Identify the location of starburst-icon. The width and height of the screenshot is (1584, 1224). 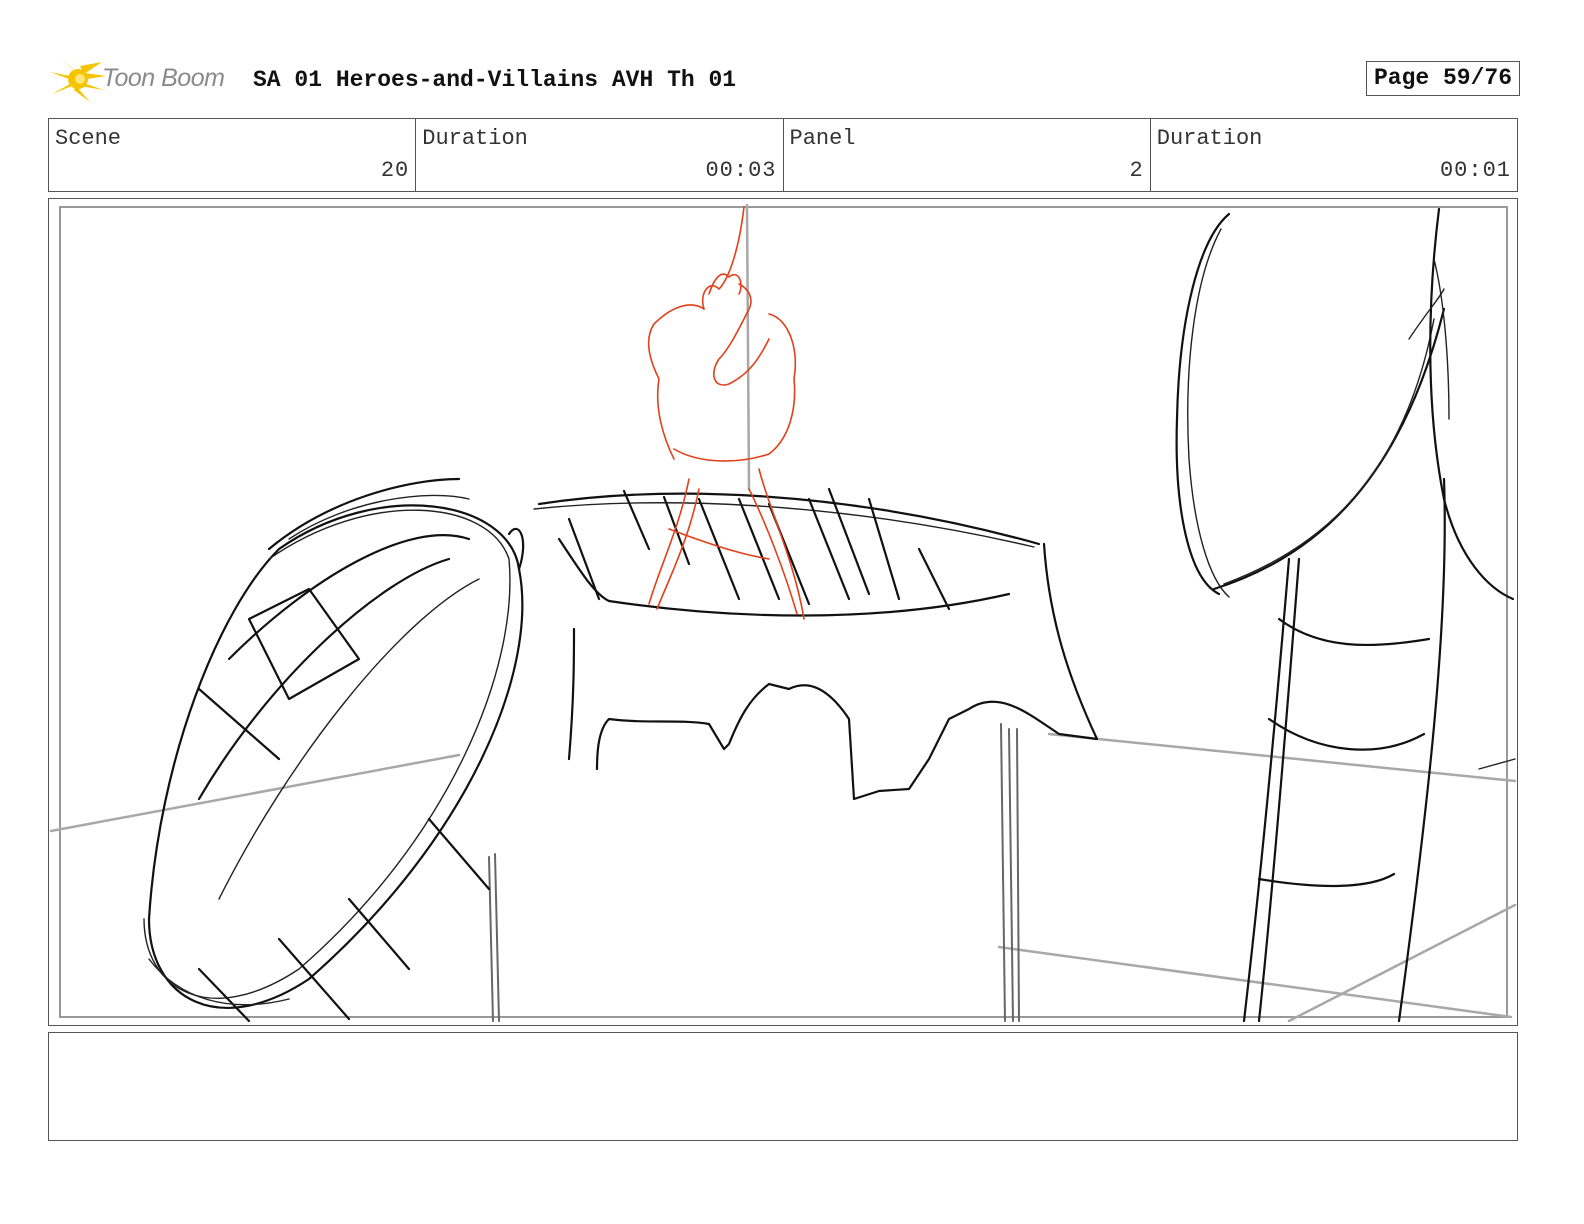
(78, 80).